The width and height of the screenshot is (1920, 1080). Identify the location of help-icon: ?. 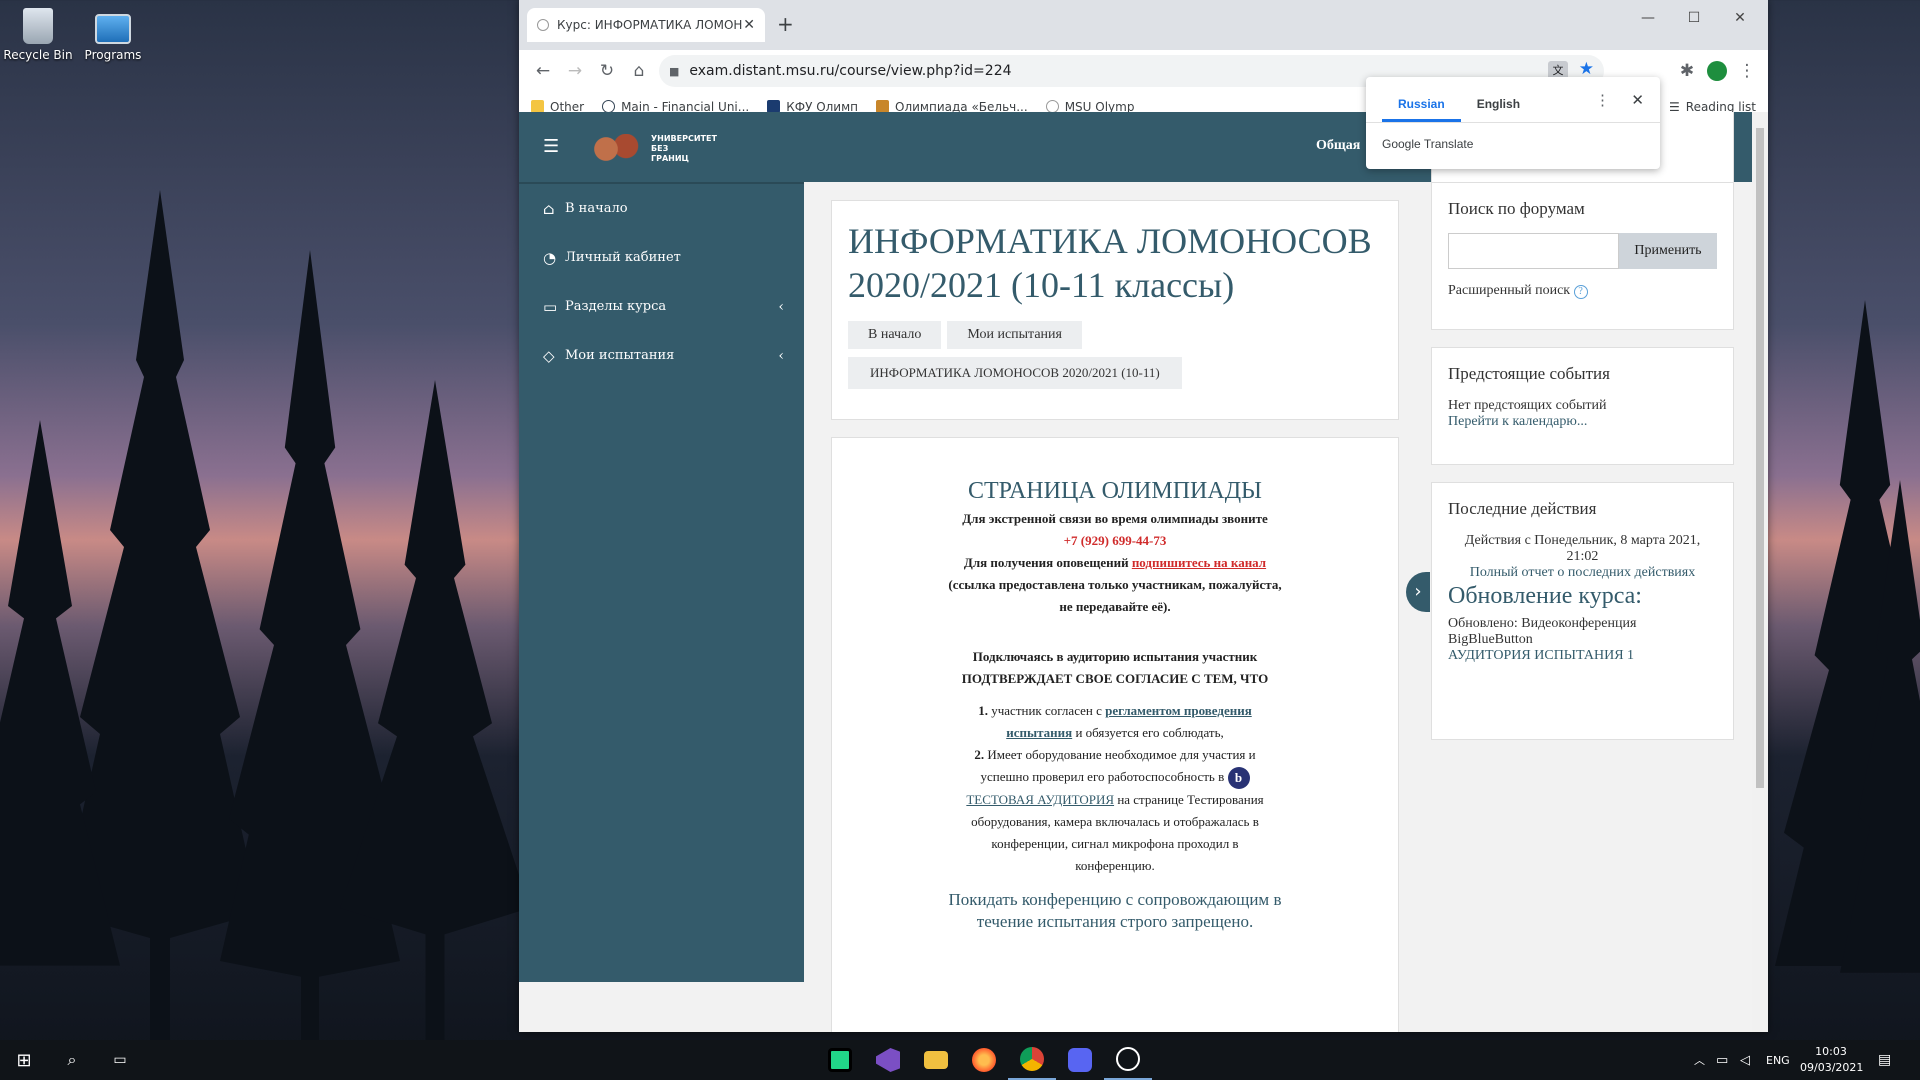
(1580, 292).